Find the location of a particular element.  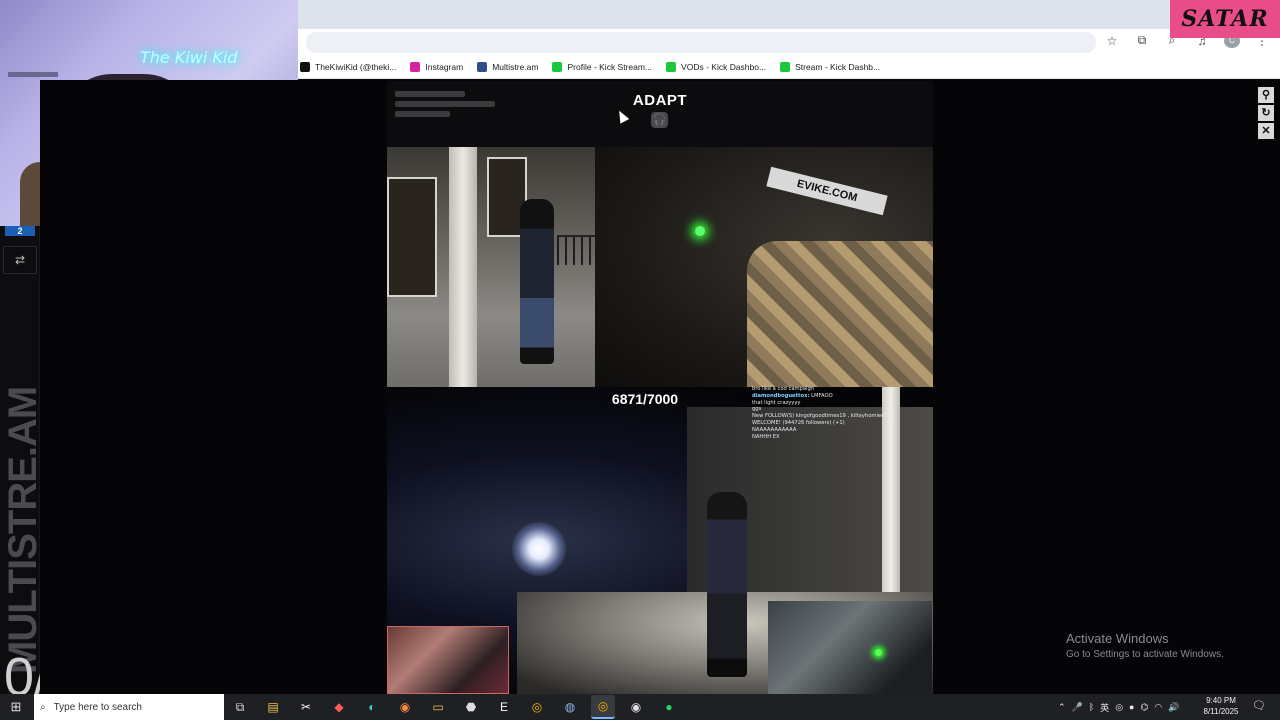

taskbar-apps: ⧉ ▤ ✂ ◆ ◐ ◉ ▭ ⬣ E ◎ ◍ ◎ ◉ ● is located at coordinates (454, 707).